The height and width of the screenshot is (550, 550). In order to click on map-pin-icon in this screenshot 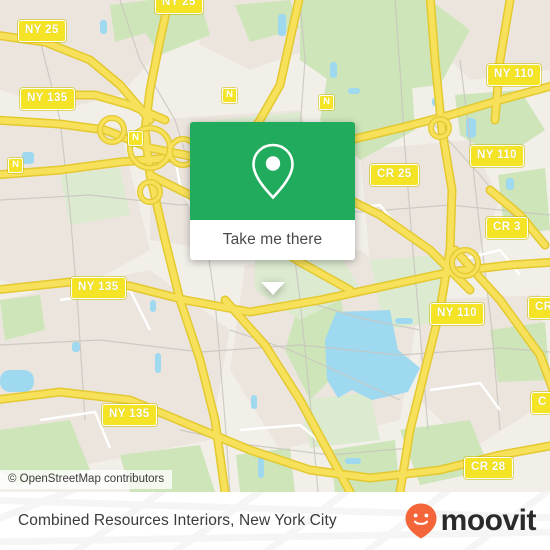, I will do `click(272, 171)`.